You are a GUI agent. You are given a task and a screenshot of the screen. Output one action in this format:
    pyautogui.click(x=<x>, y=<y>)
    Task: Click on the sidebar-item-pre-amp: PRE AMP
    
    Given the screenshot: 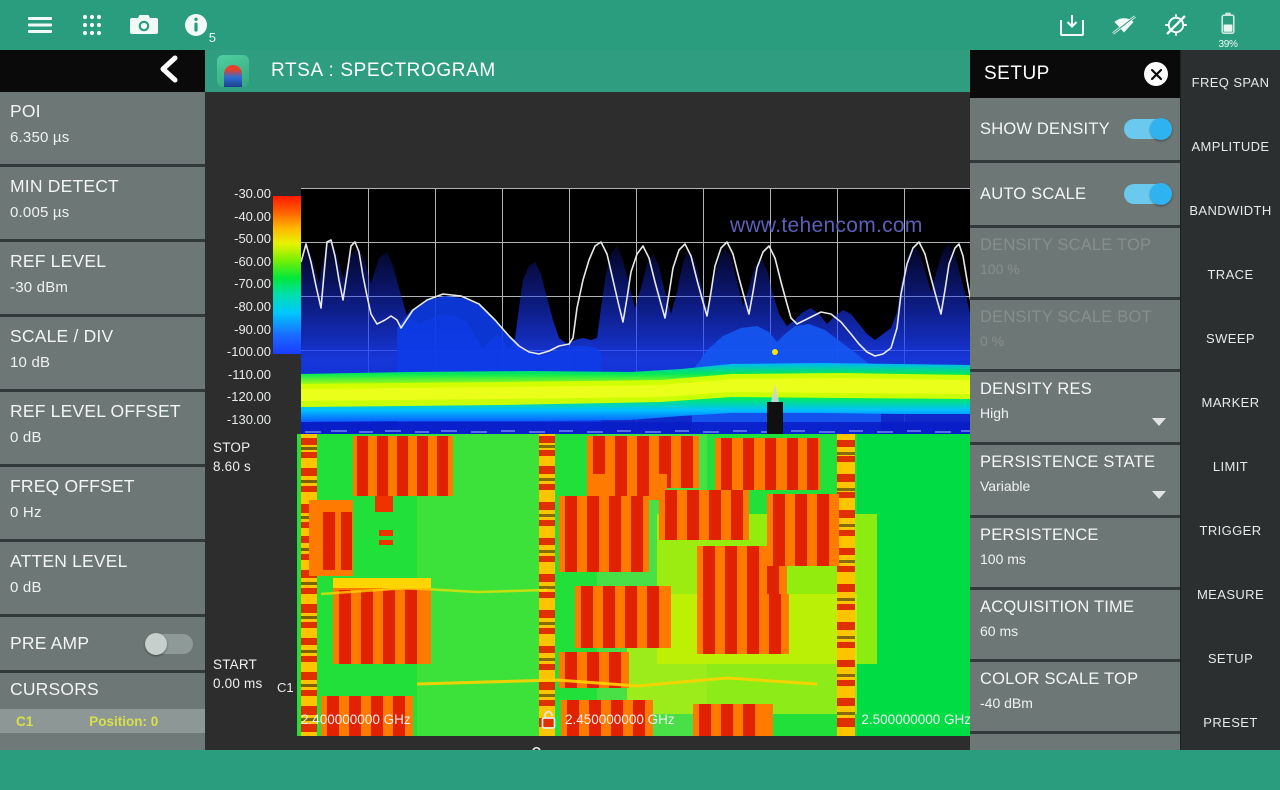 What is the action you would take?
    pyautogui.click(x=102, y=645)
    